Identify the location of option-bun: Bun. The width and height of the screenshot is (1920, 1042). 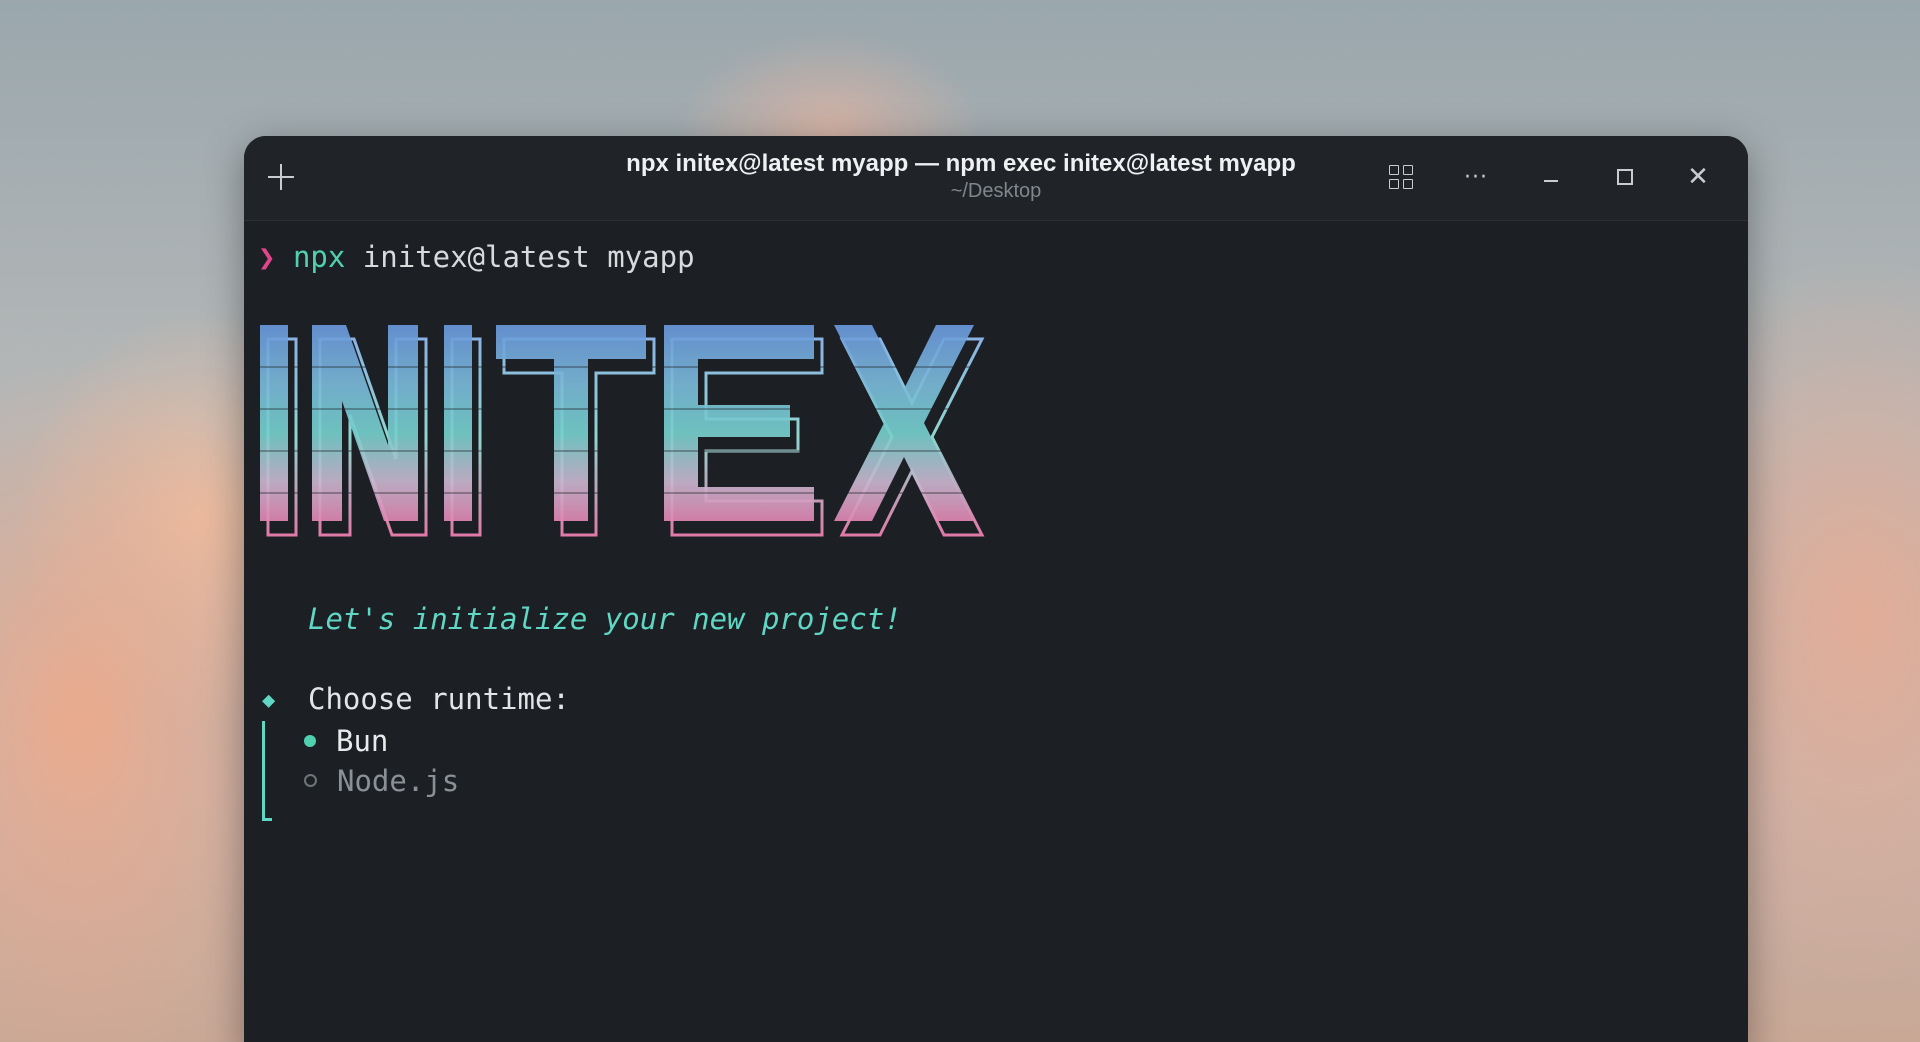
(346, 741).